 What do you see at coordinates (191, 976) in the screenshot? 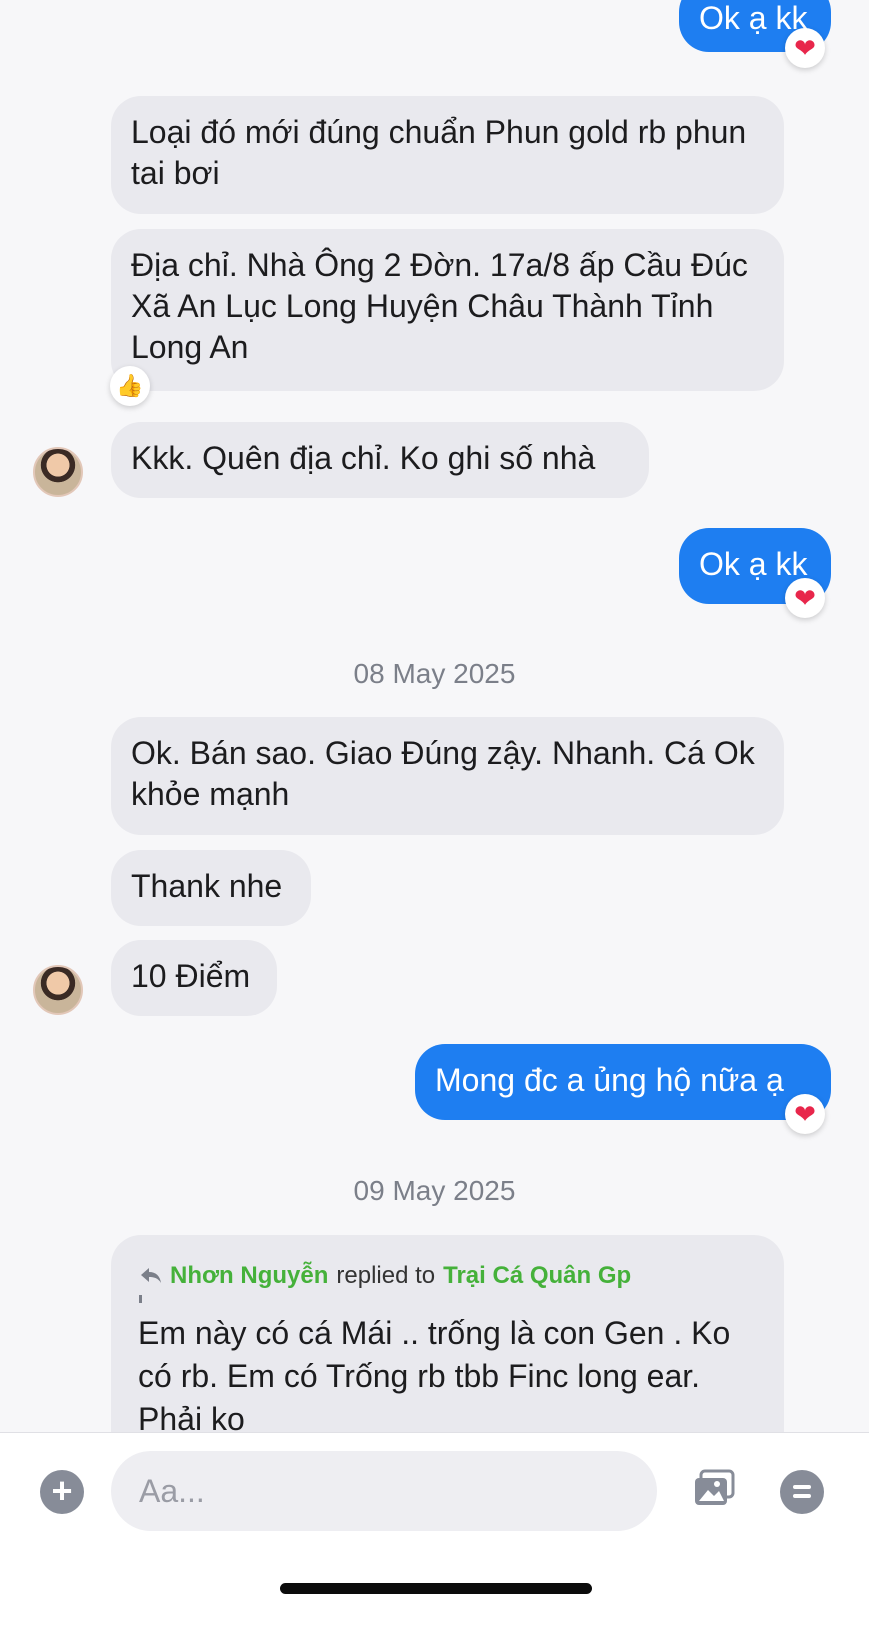
I see `message-text: 10 Điểm` at bounding box center [191, 976].